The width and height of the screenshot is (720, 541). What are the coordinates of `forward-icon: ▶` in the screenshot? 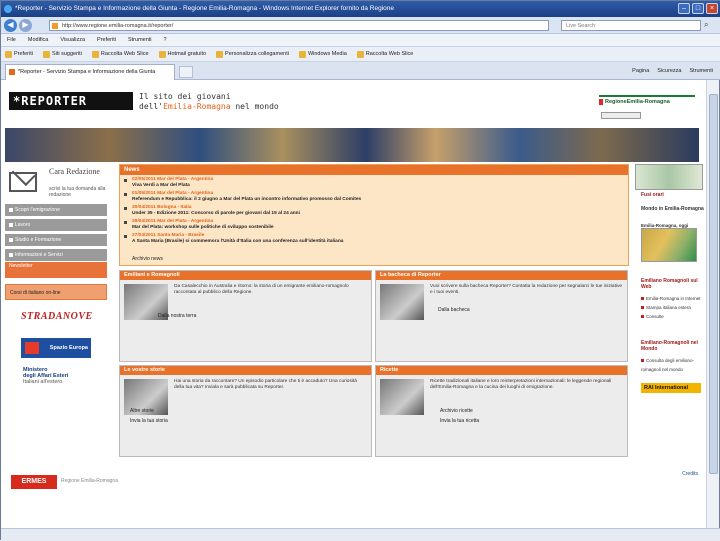 It's located at (25, 25).